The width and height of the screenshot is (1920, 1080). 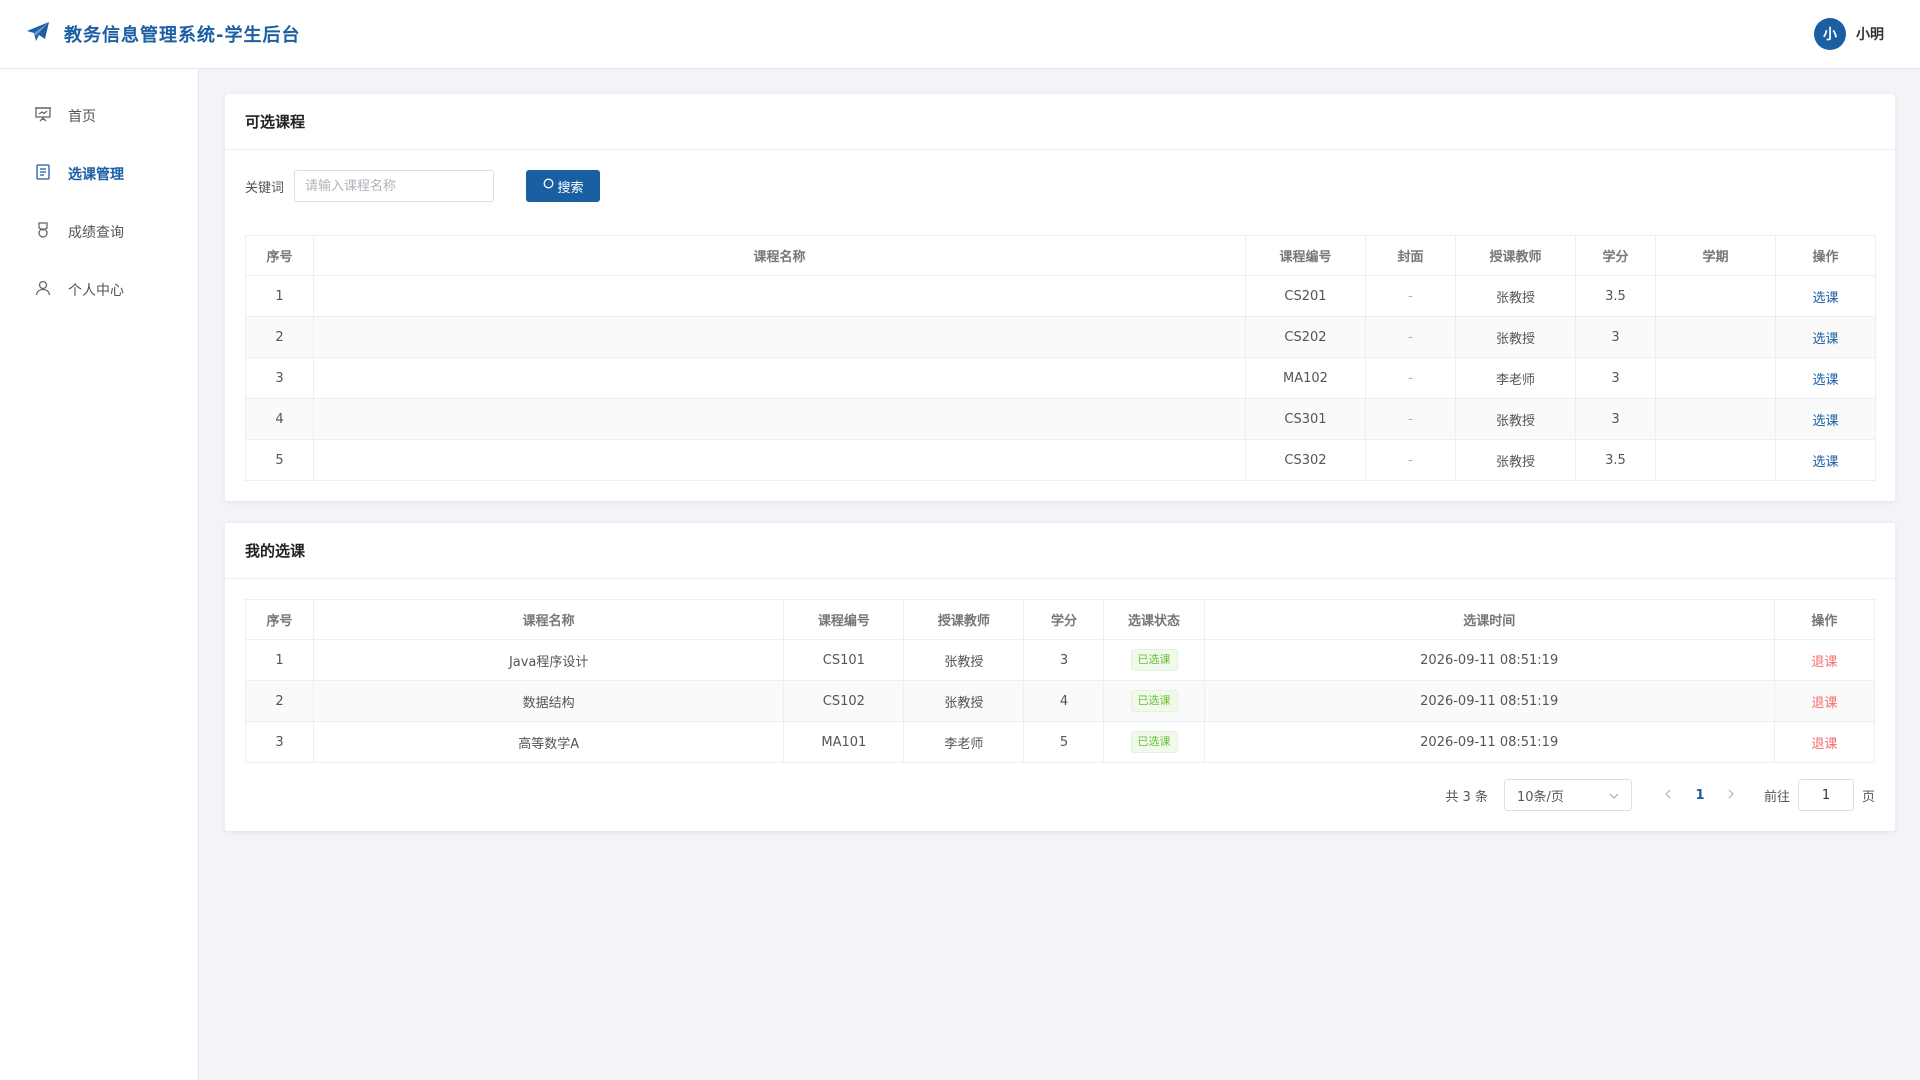 What do you see at coordinates (1064, 701) in the screenshot?
I see `cell-credit: 4` at bounding box center [1064, 701].